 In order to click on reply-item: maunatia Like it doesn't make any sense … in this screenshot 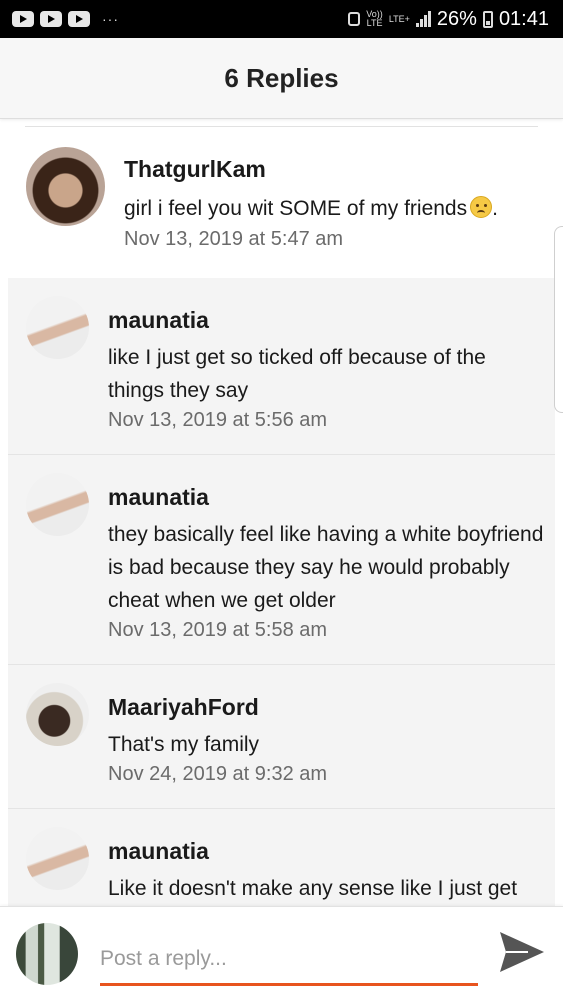, I will do `click(281, 857)`.